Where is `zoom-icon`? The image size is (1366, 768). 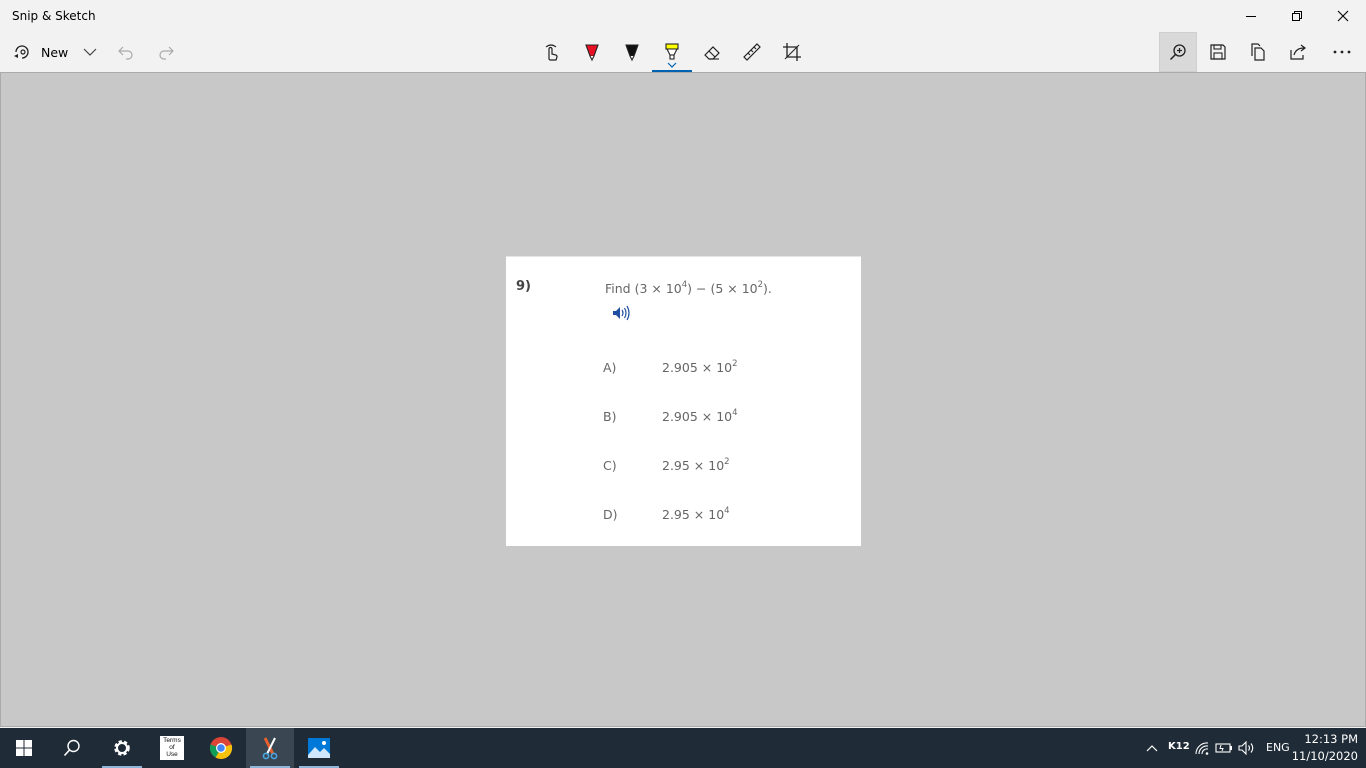
zoom-icon is located at coordinates (1177, 52).